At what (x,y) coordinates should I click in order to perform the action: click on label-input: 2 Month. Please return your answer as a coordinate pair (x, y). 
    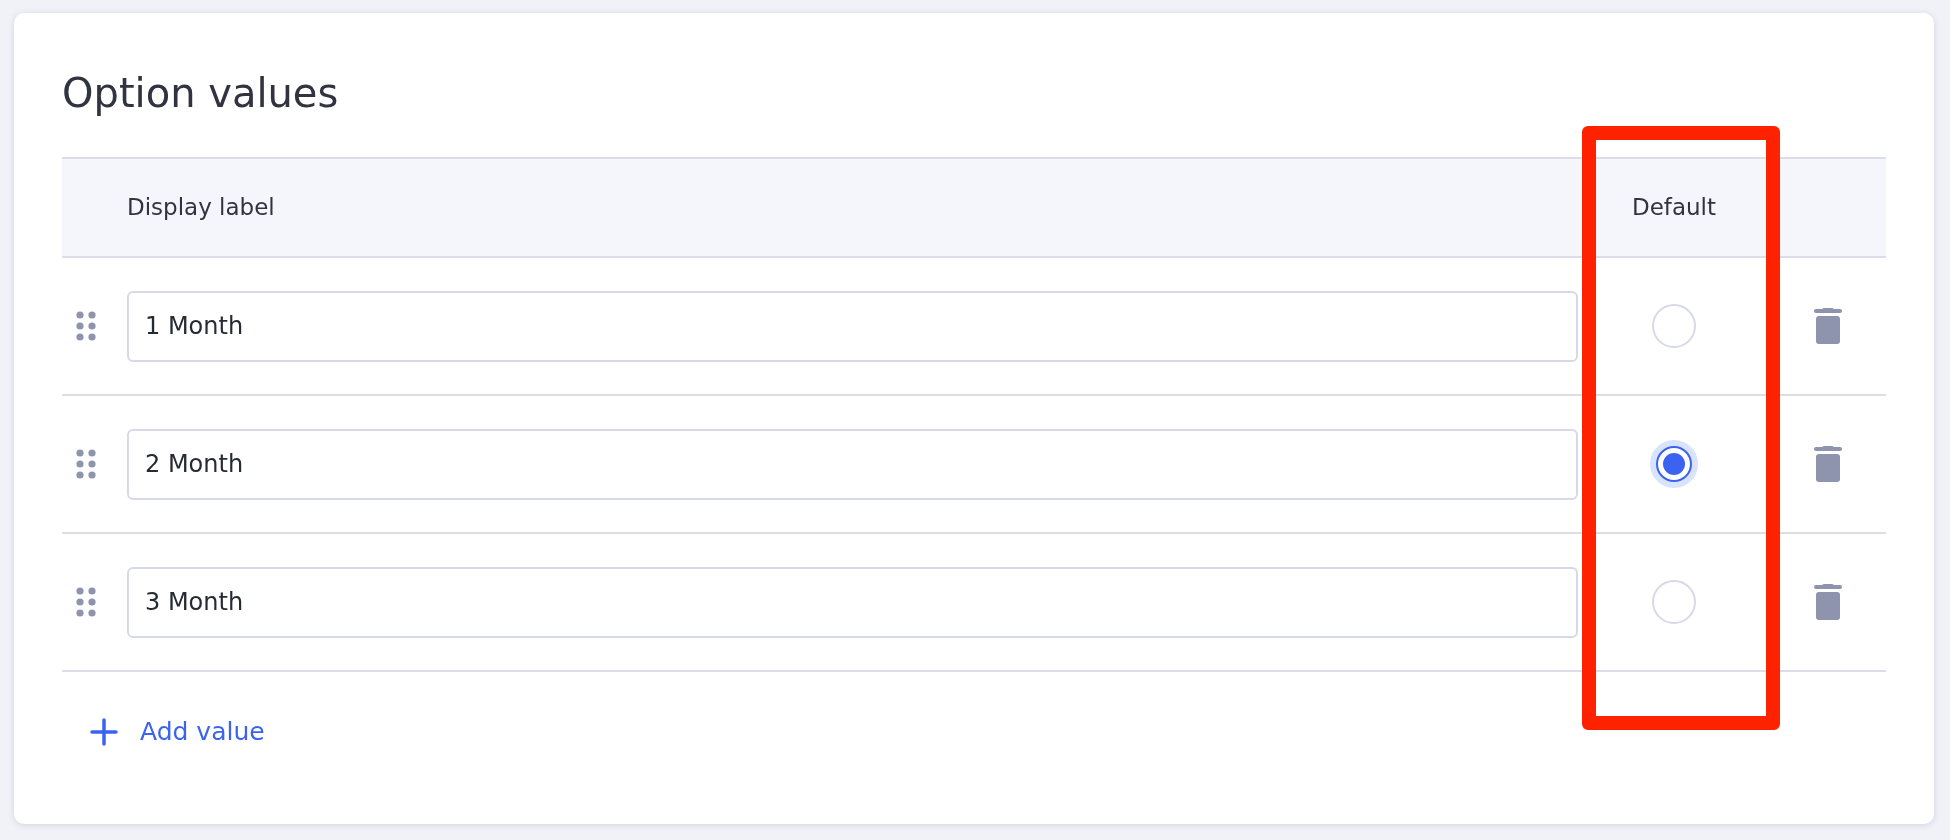
    Looking at the image, I should click on (852, 464).